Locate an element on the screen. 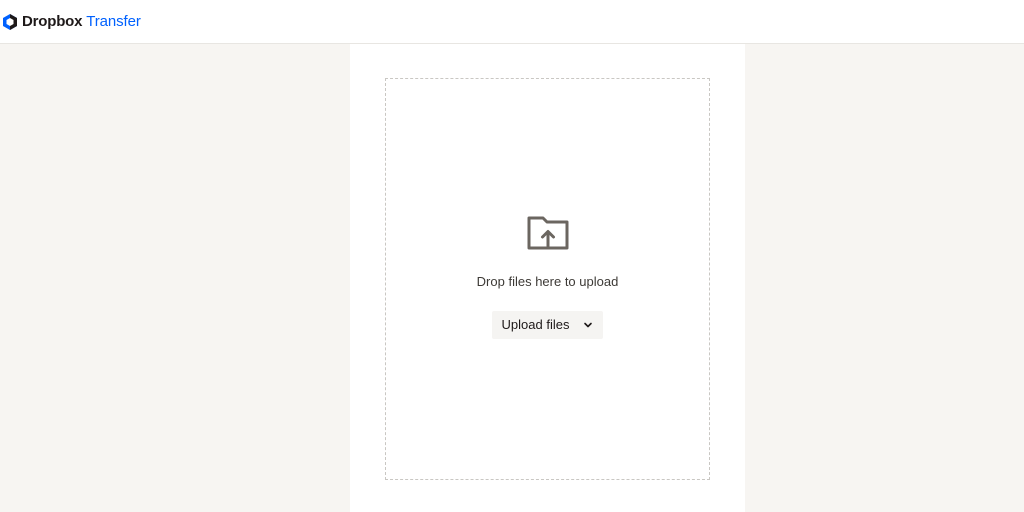  dropbox-logo-icon-svg is located at coordinates (10, 21).